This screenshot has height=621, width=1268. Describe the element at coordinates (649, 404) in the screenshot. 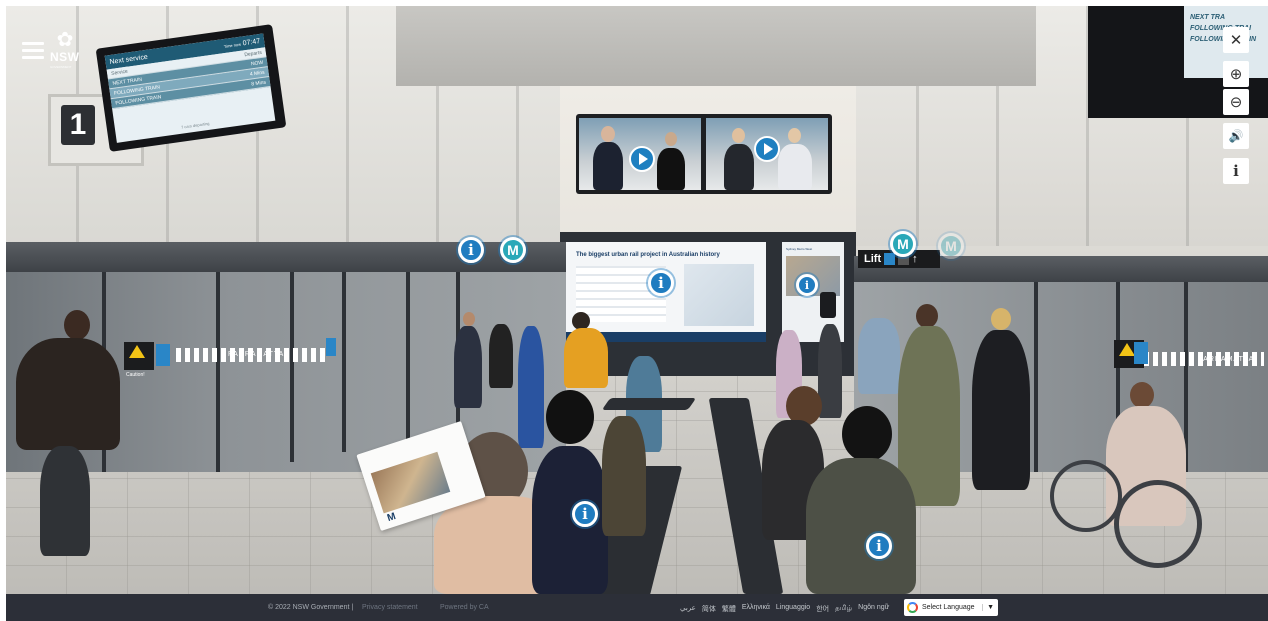

I see `bench` at that location.